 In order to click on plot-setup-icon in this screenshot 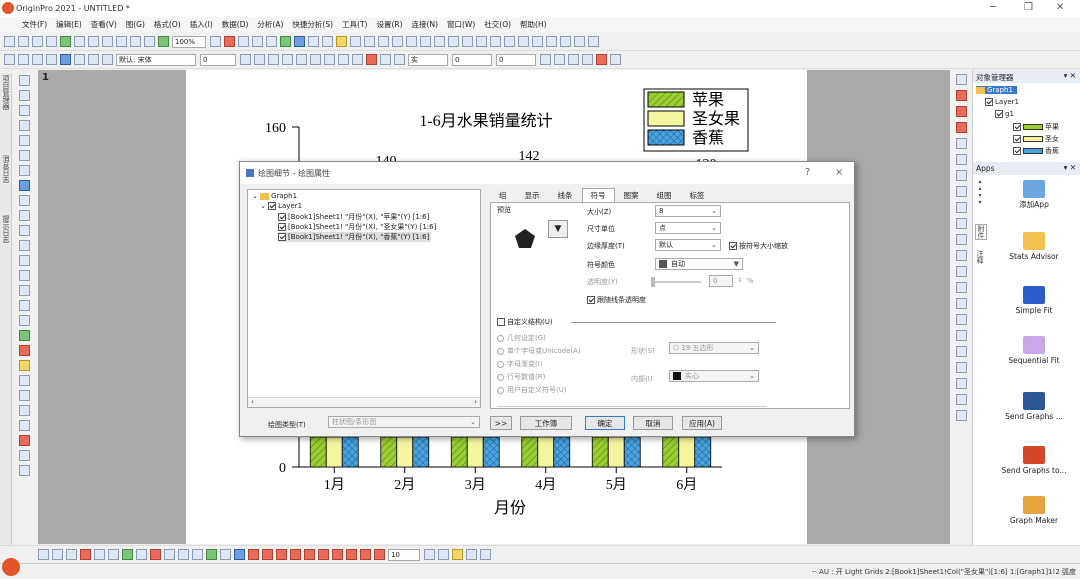, I will do `click(961, 95)`.